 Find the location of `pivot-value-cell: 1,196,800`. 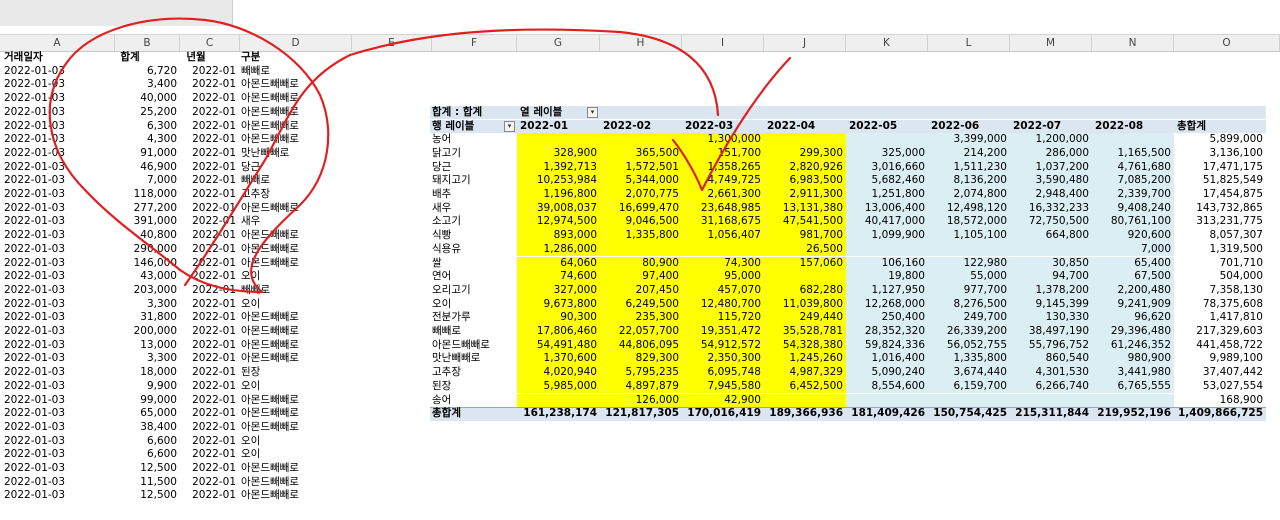

pivot-value-cell: 1,196,800 is located at coordinates (558, 195).